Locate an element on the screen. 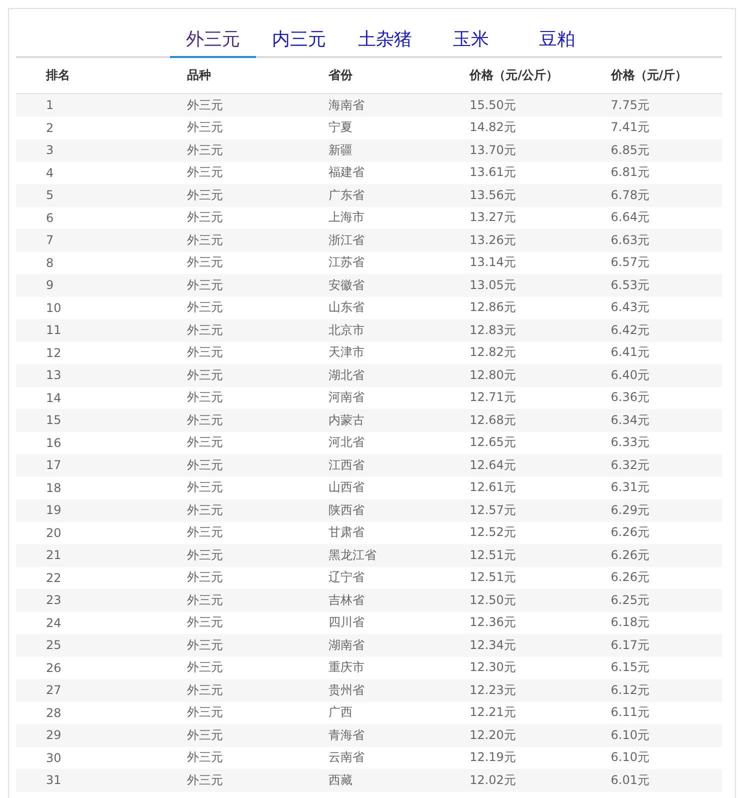  table-cell: 6.34元 is located at coordinates (651, 420).